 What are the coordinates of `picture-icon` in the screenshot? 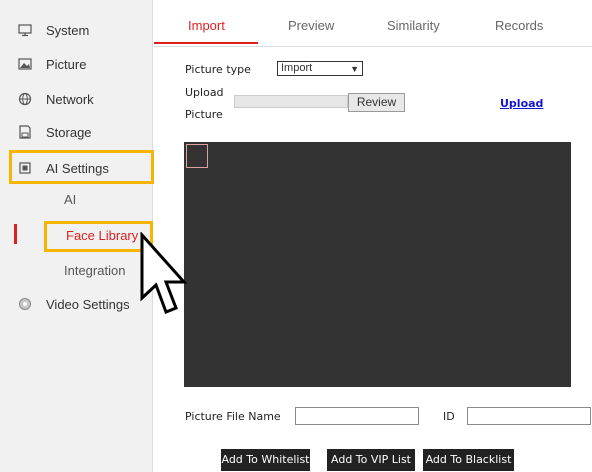 It's located at (25, 64).